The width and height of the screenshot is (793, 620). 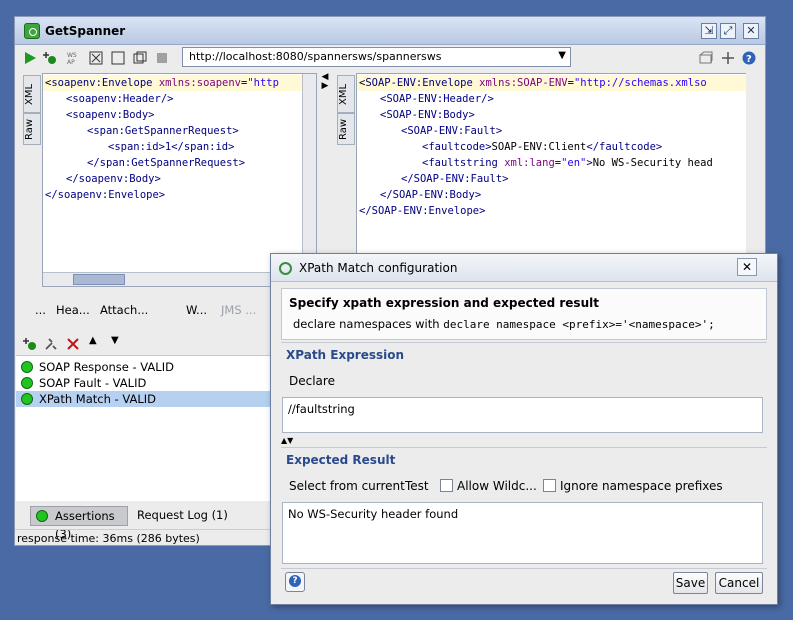 I want to click on select-from-current-button: Select from current, so click(x=347, y=486).